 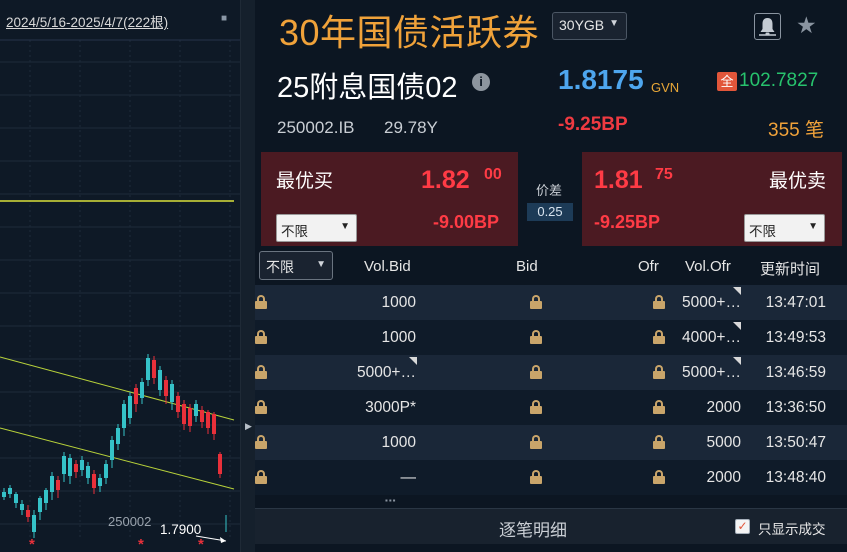 I want to click on info-icon: i, so click(x=481, y=82).